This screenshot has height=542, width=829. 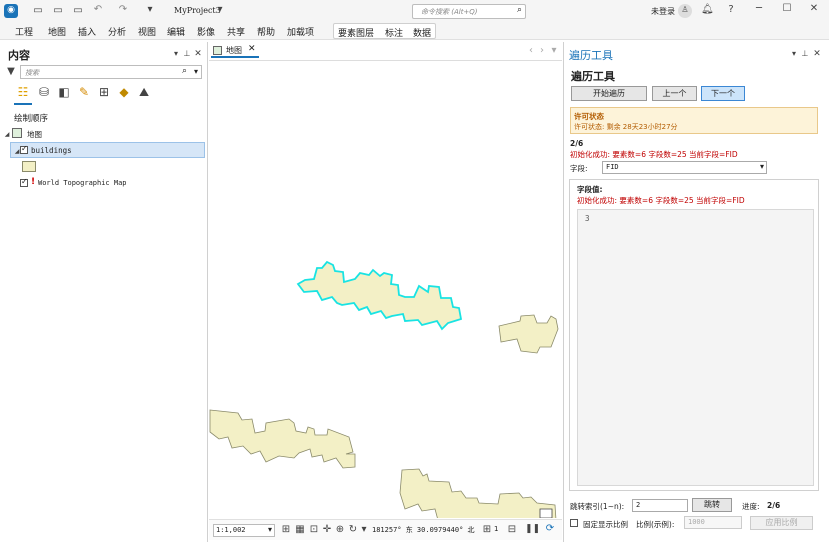 What do you see at coordinates (542, 51) in the screenshot?
I see `scroll-tabs-right-icon: ›` at bounding box center [542, 51].